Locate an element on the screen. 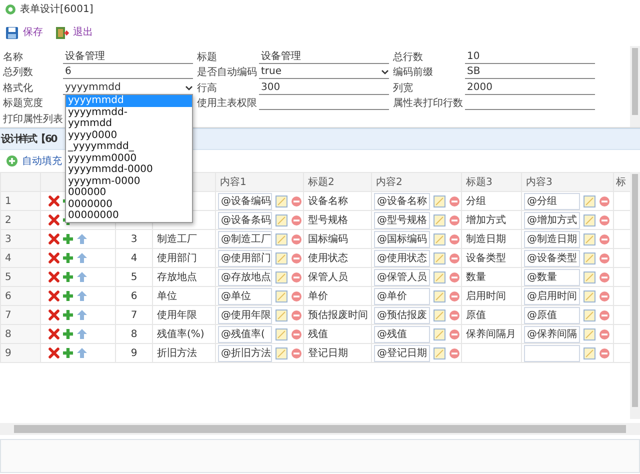 This screenshot has height=474, width=640. dropdown-option: yyyymm-0000 is located at coordinates (129, 181).